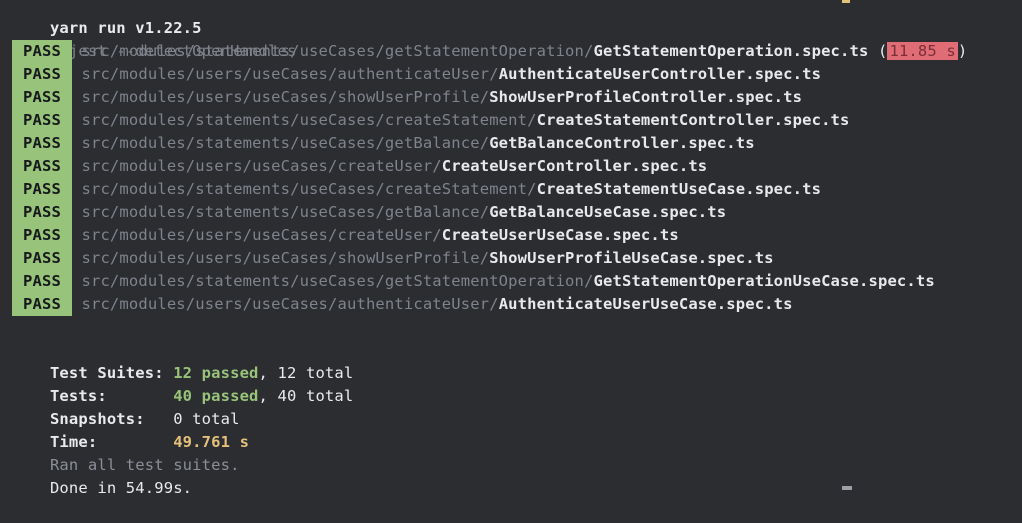 Image resolution: width=1022 pixels, height=523 pixels. I want to click on test-file-name: GetStatementOperation.spec.ts, so click(731, 51).